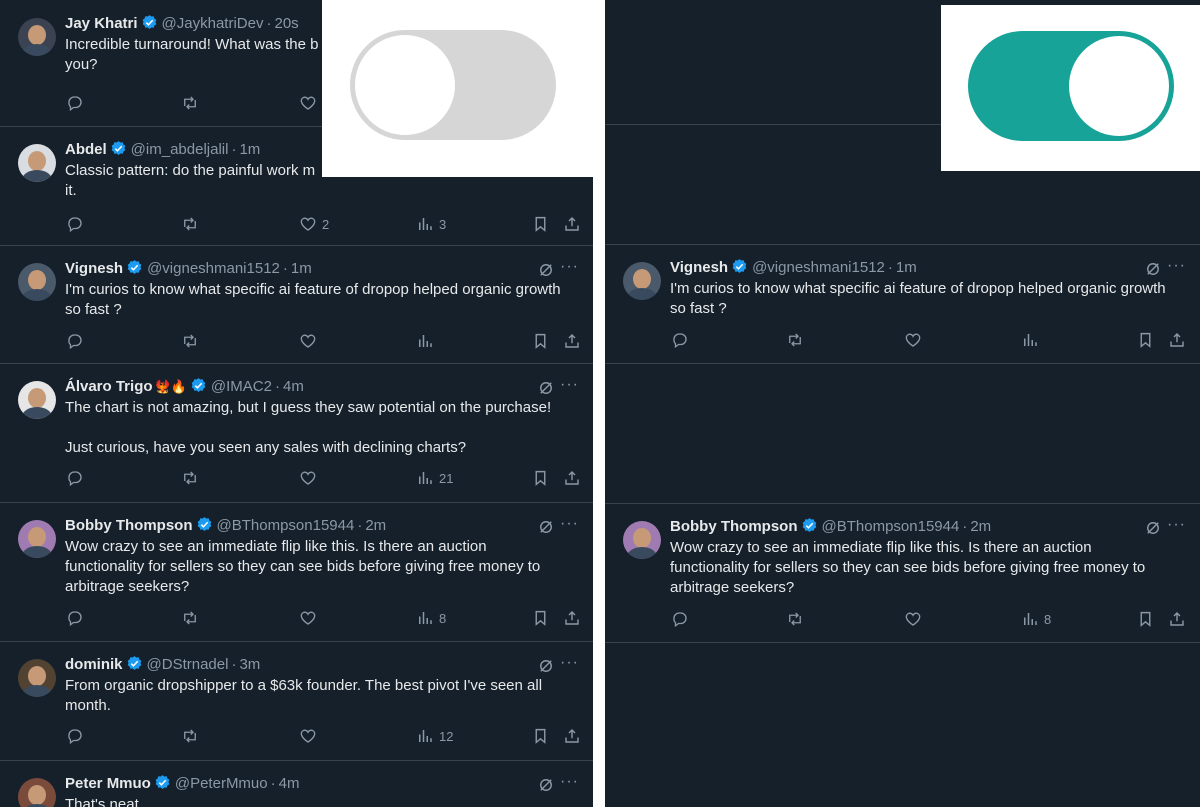  Describe the element at coordinates (434, 478) in the screenshot. I see `views-button: 21` at that location.